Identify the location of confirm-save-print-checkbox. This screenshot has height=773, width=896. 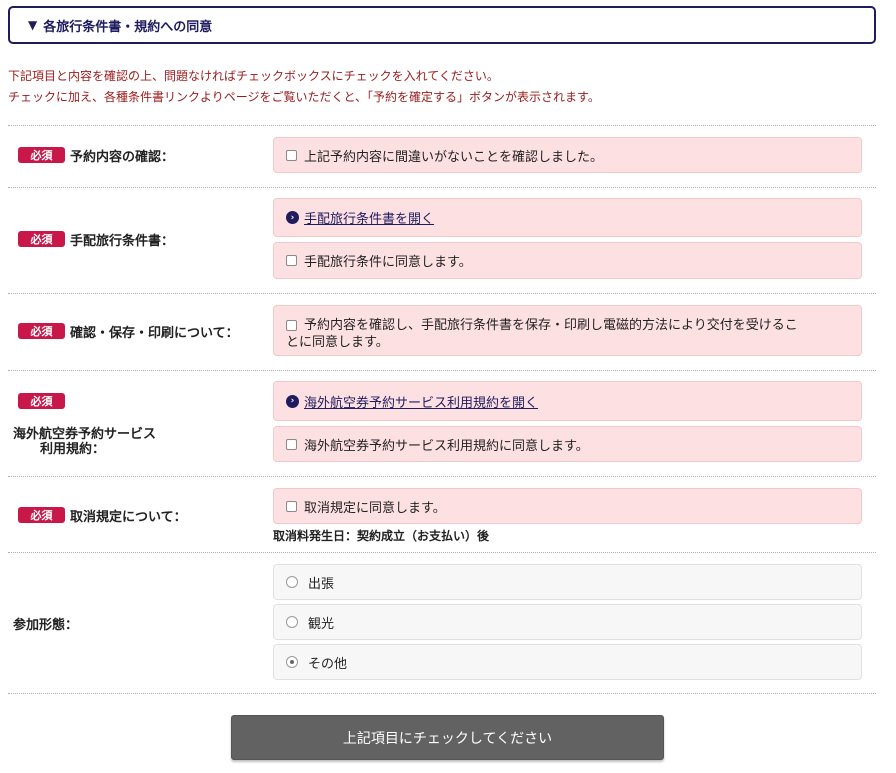
(291, 325).